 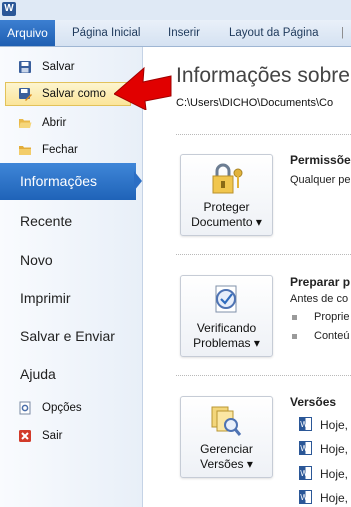 What do you see at coordinates (226, 437) in the screenshot?
I see `manage-versions-button: Gerenciar Versões ▾` at bounding box center [226, 437].